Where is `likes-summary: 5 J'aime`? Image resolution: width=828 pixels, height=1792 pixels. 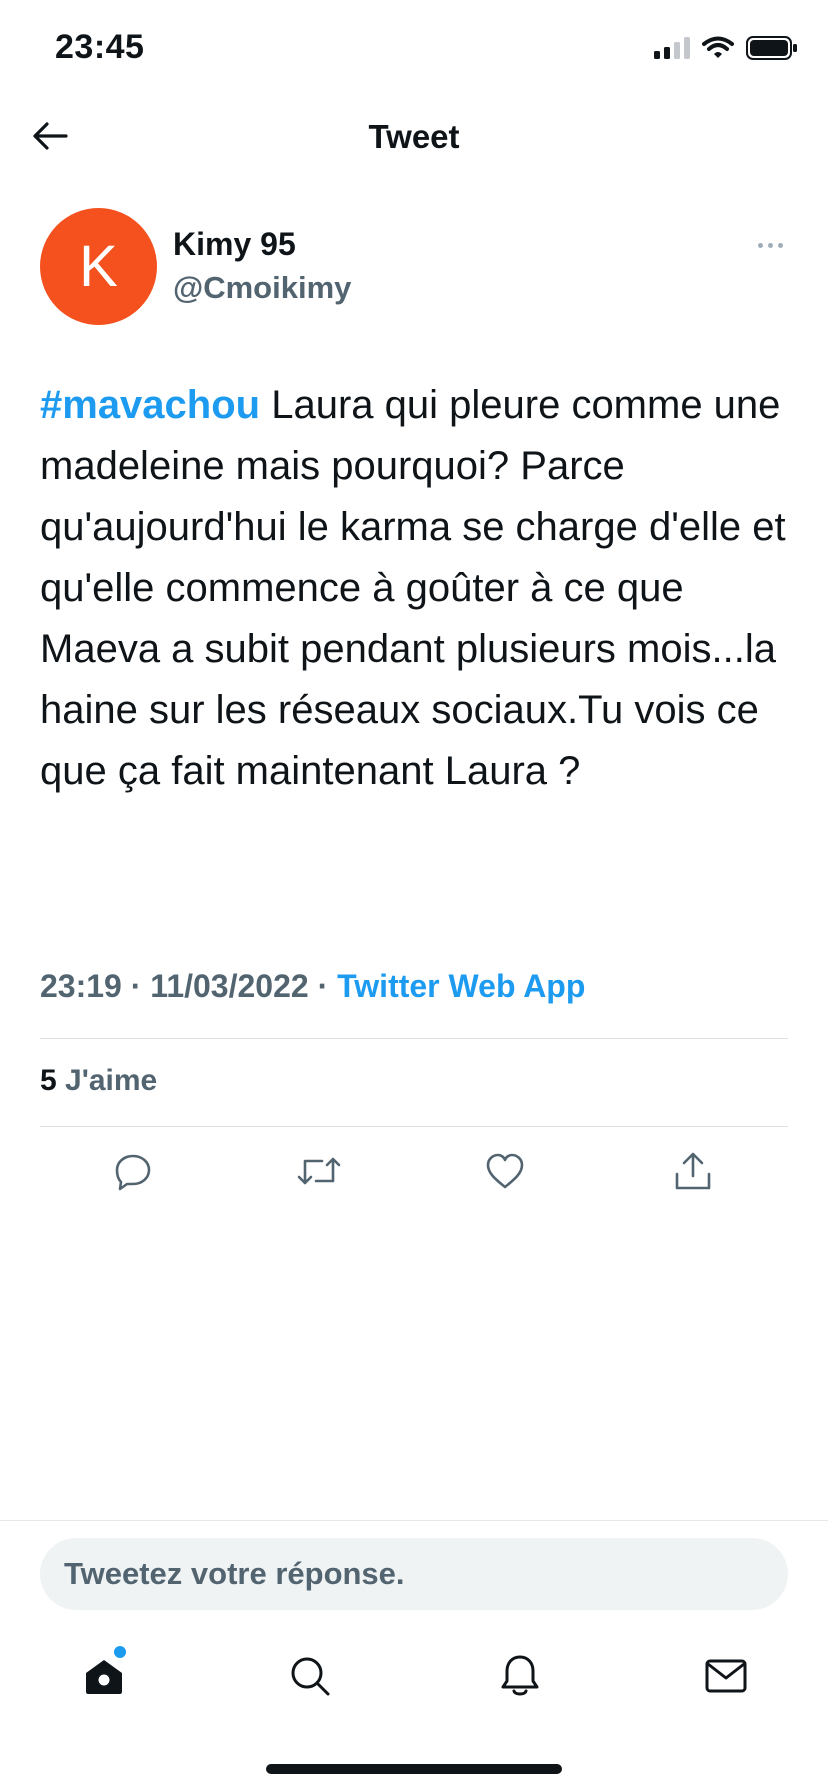 likes-summary: 5 J'aime is located at coordinates (98, 1081).